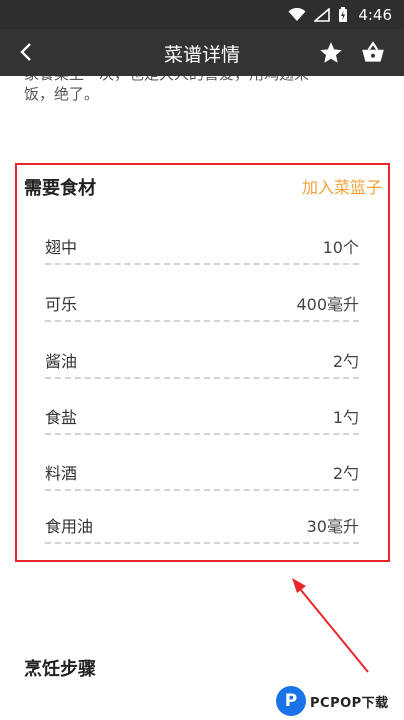  I want to click on wifi-icon, so click(297, 14).